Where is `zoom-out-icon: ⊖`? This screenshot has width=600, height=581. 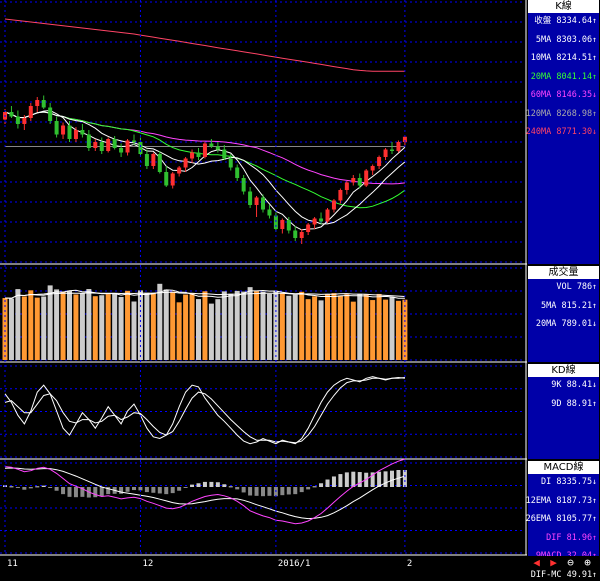
zoom-out-icon: ⊖ is located at coordinates (570, 562).